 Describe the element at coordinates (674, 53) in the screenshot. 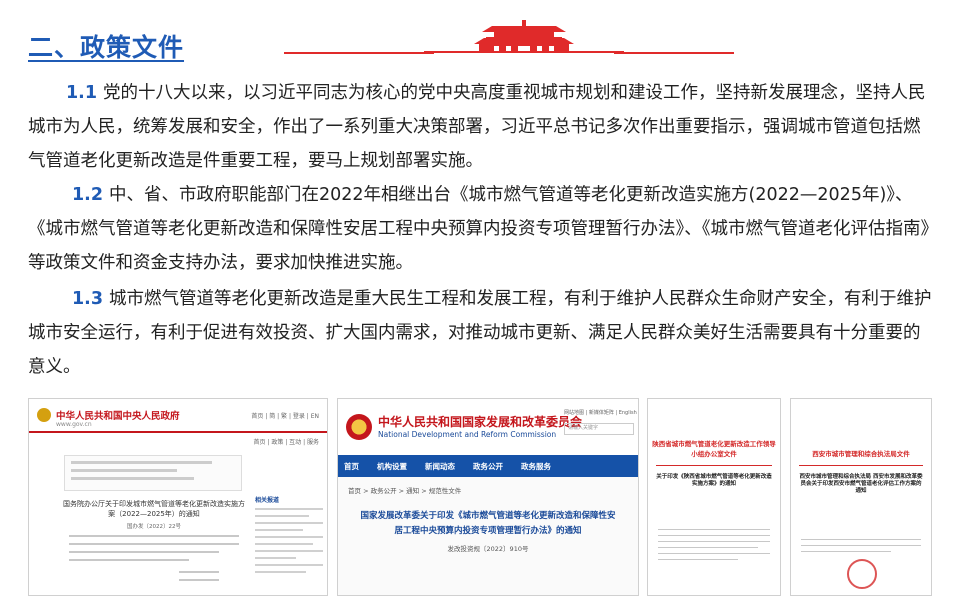

I see `decor-line-right` at that location.